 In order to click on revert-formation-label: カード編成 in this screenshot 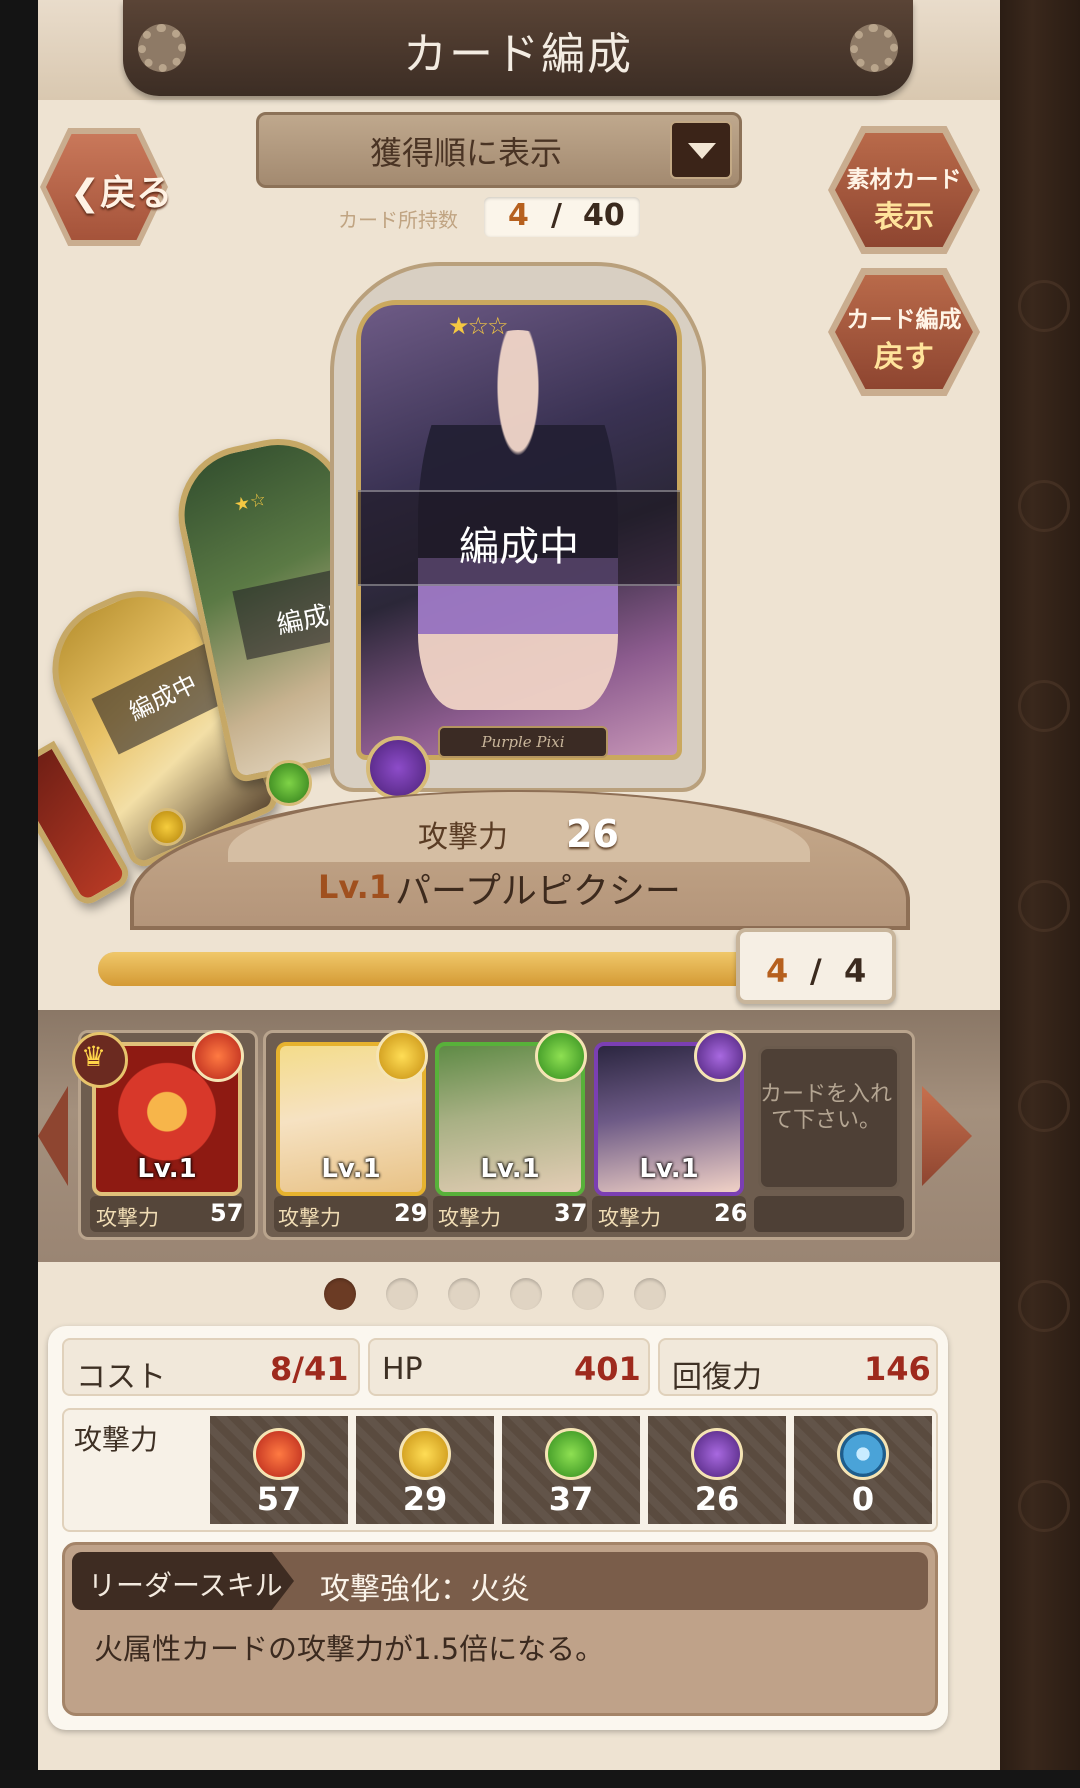, I will do `click(904, 320)`.